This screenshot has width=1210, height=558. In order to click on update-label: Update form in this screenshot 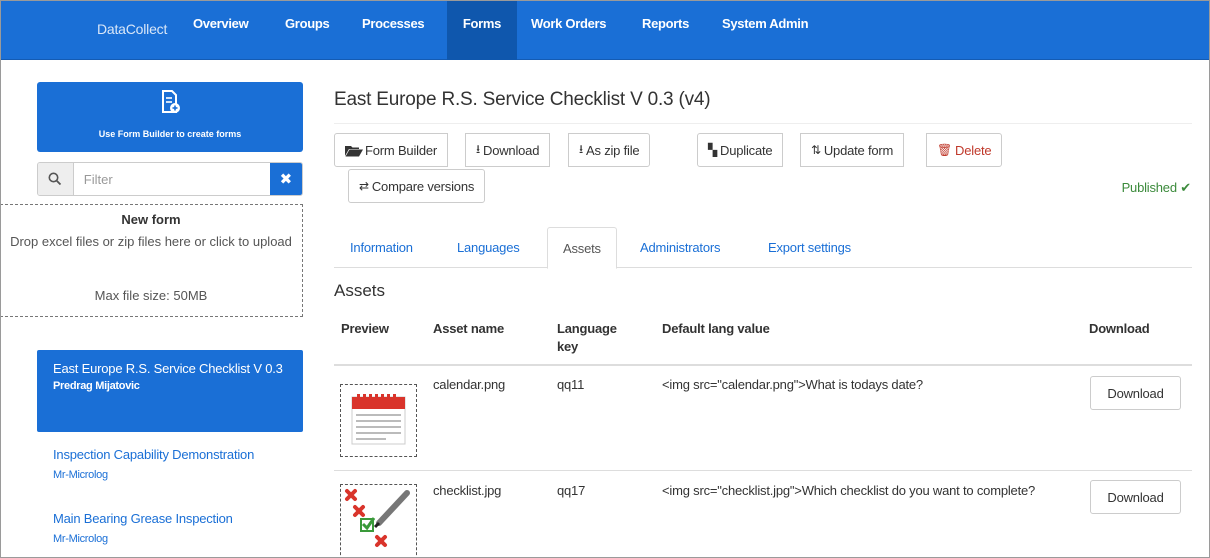, I will do `click(858, 150)`.